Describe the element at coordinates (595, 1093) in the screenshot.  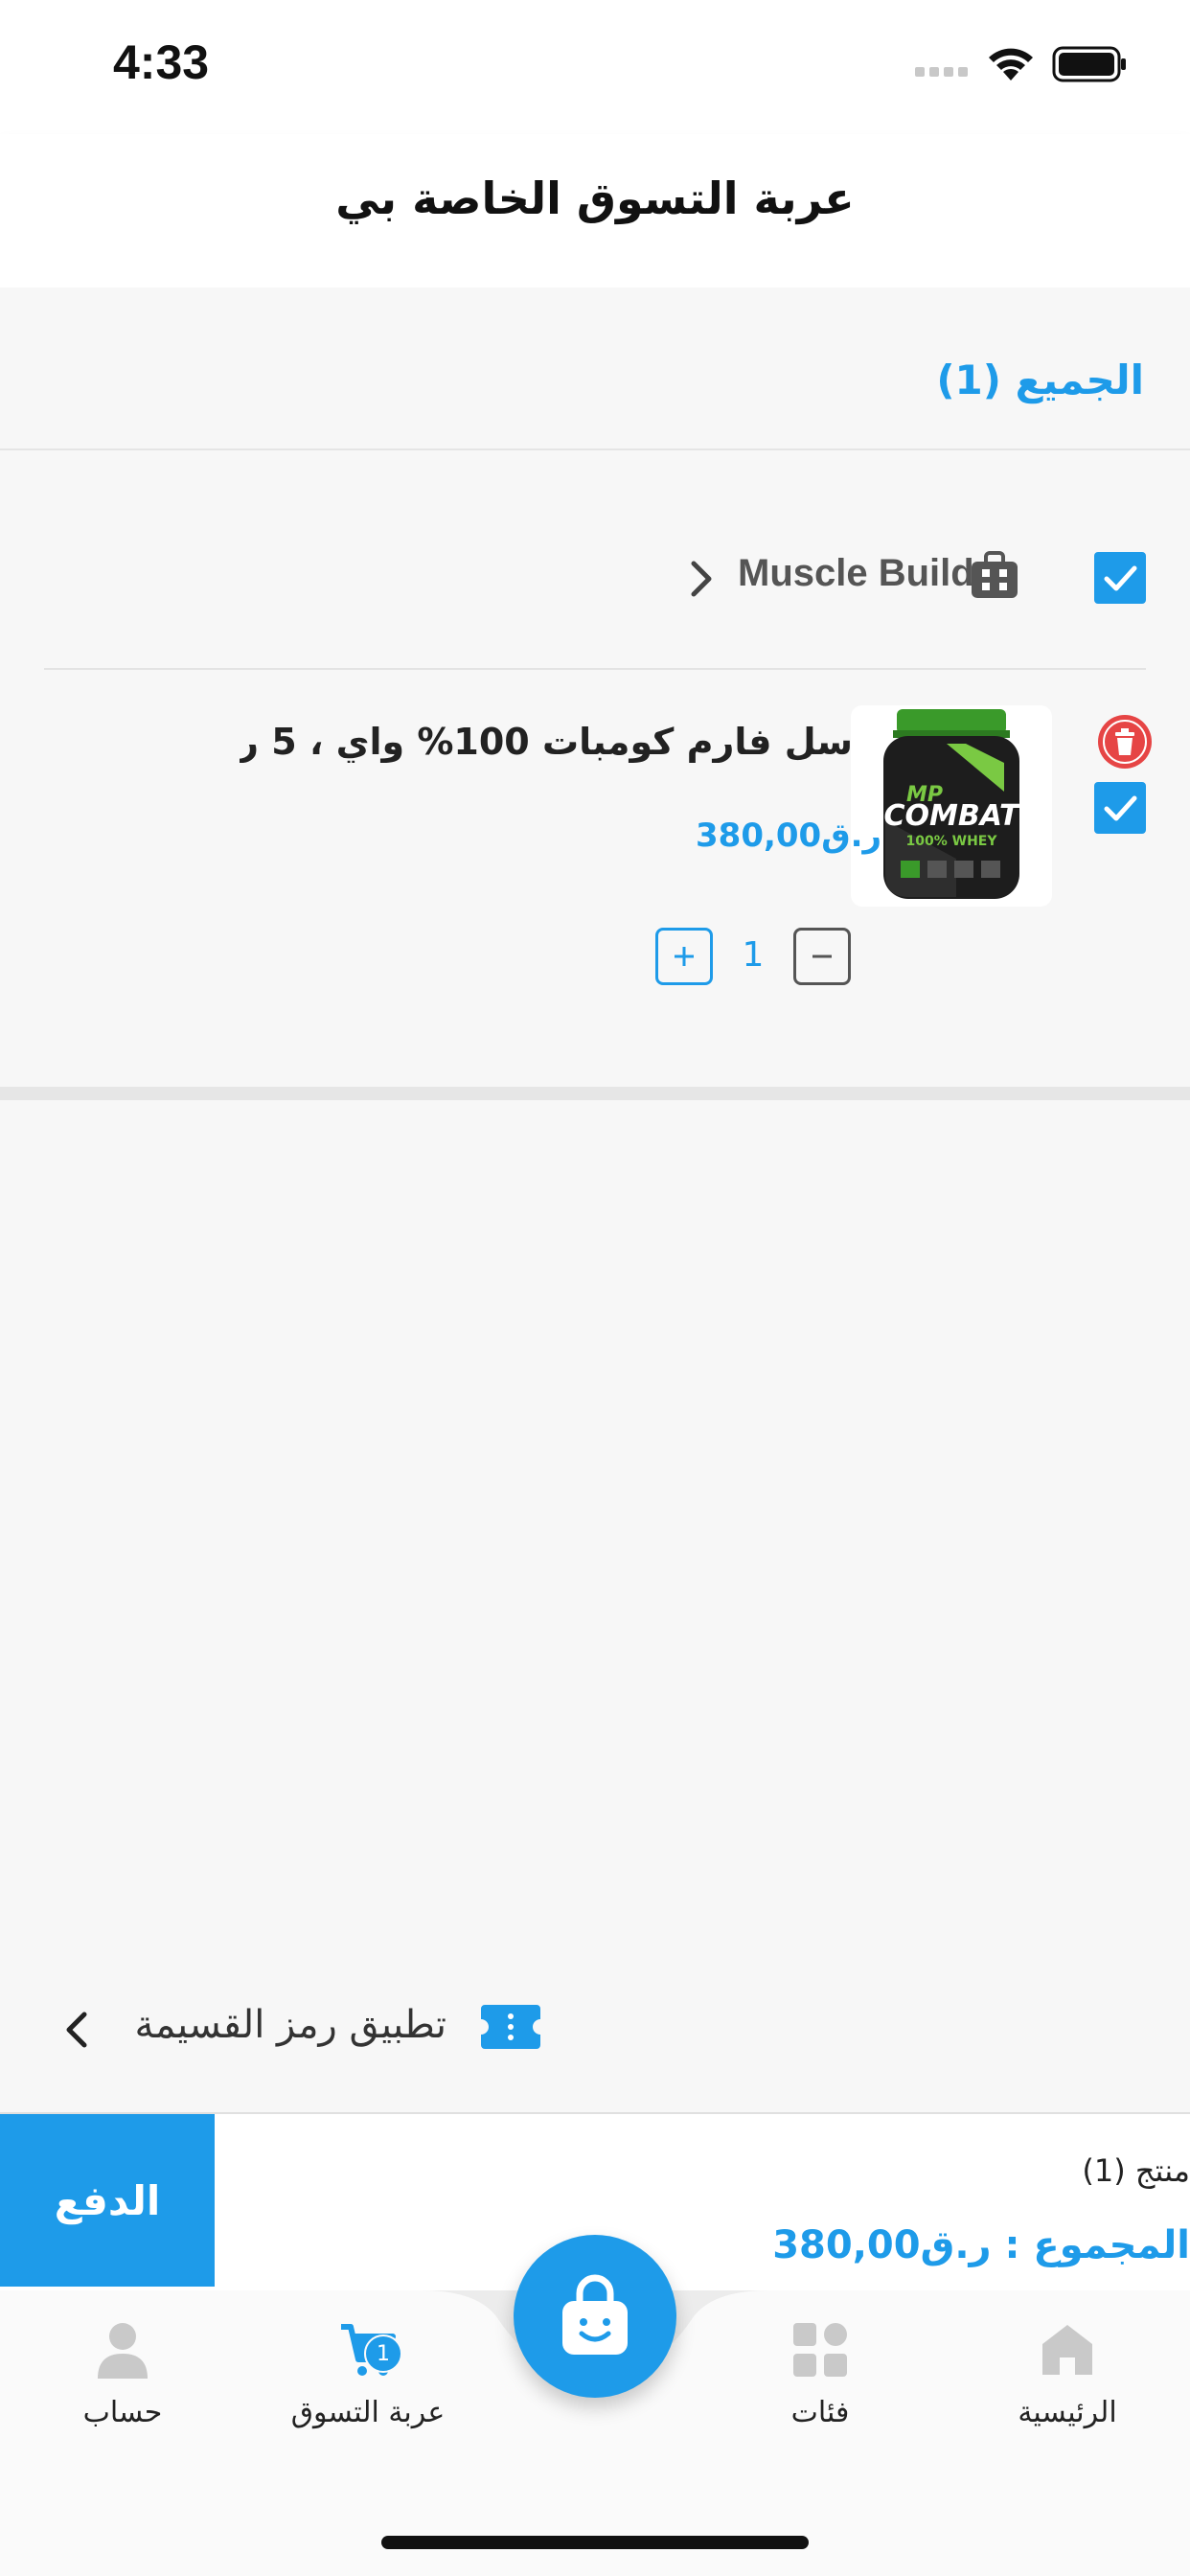
I see `section-divider` at that location.